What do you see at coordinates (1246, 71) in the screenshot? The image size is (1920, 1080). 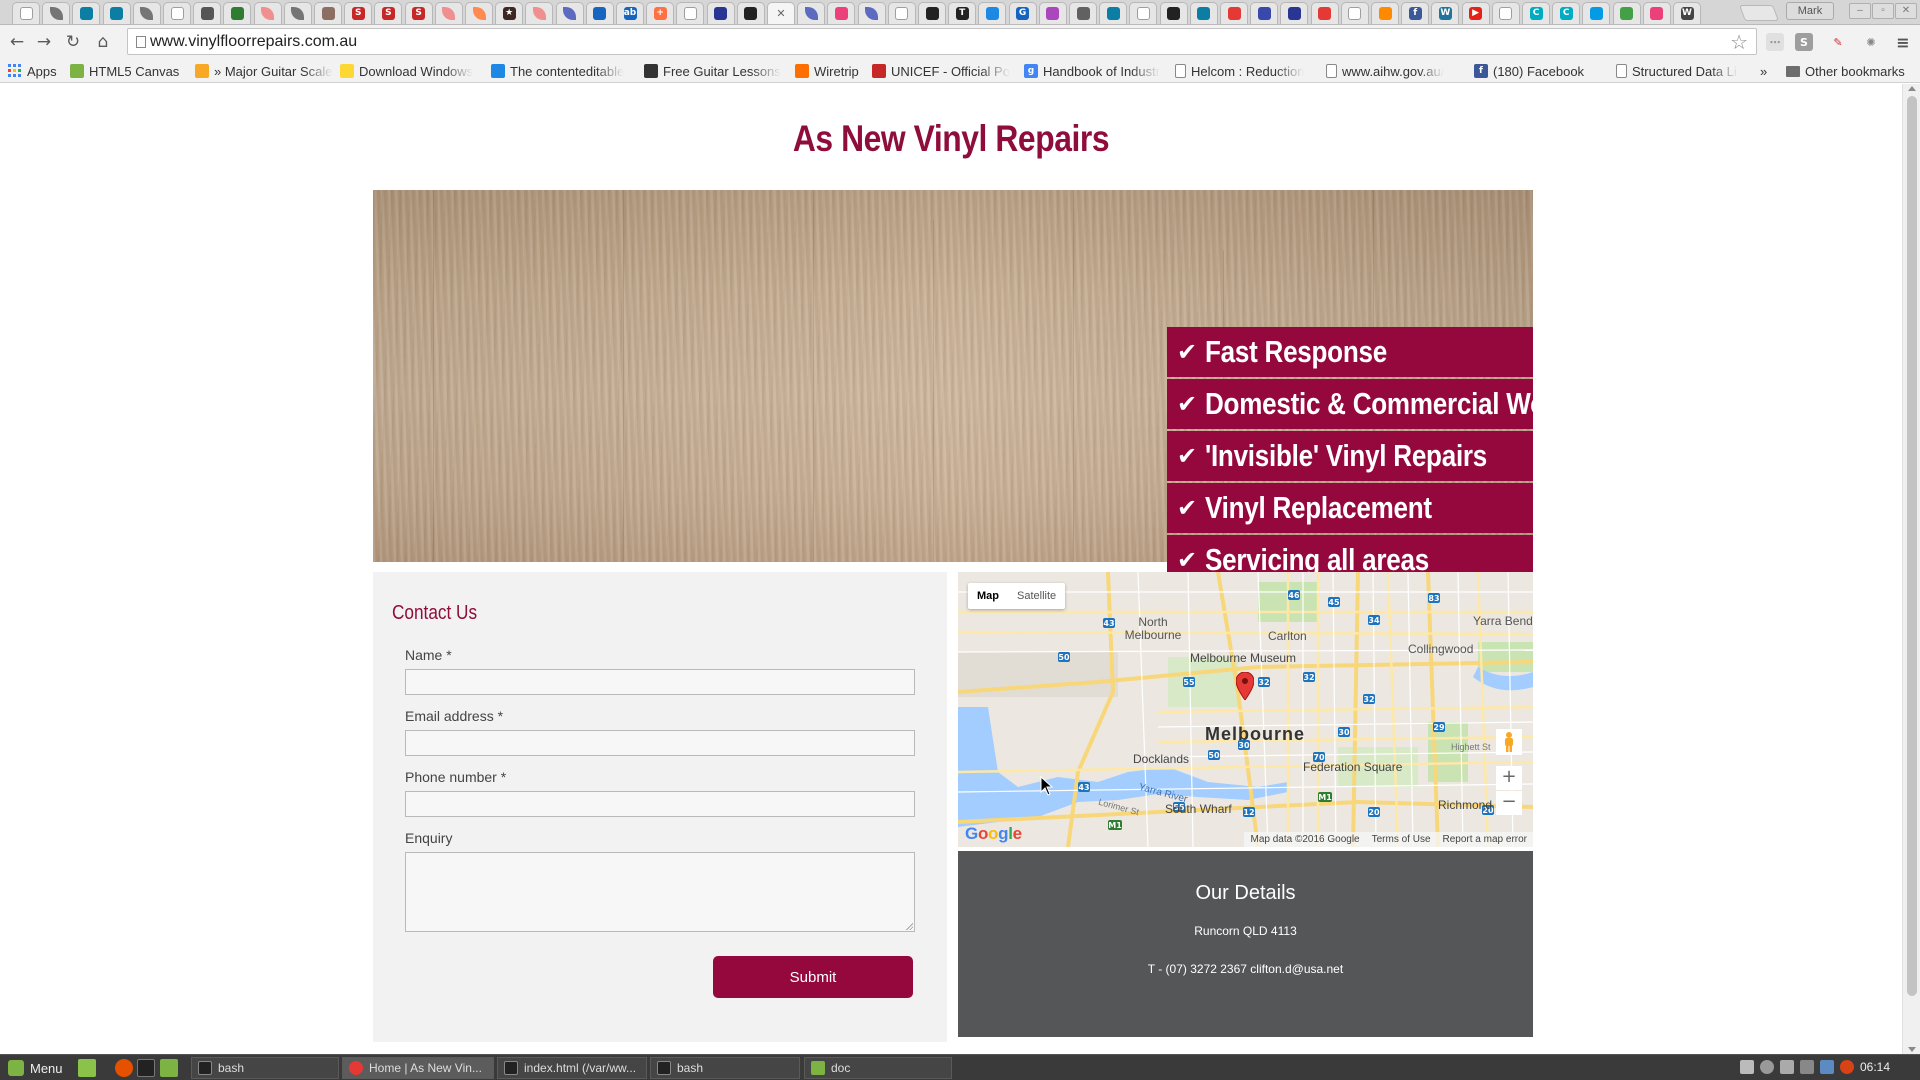 I see `bookmark-item: Helcom : Reduction` at bounding box center [1246, 71].